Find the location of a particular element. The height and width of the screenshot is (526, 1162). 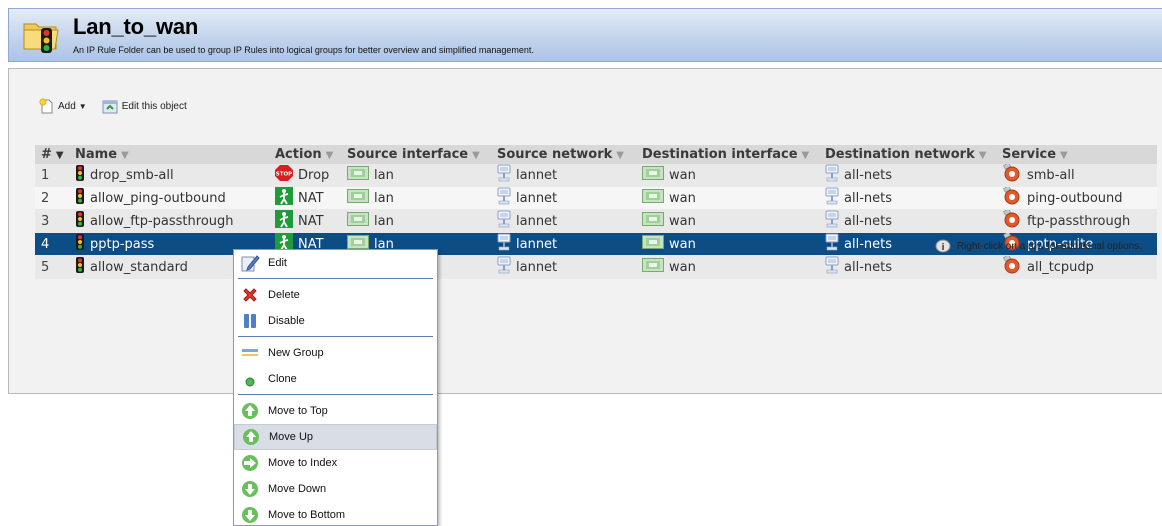

delete-icon is located at coordinates (250, 295).